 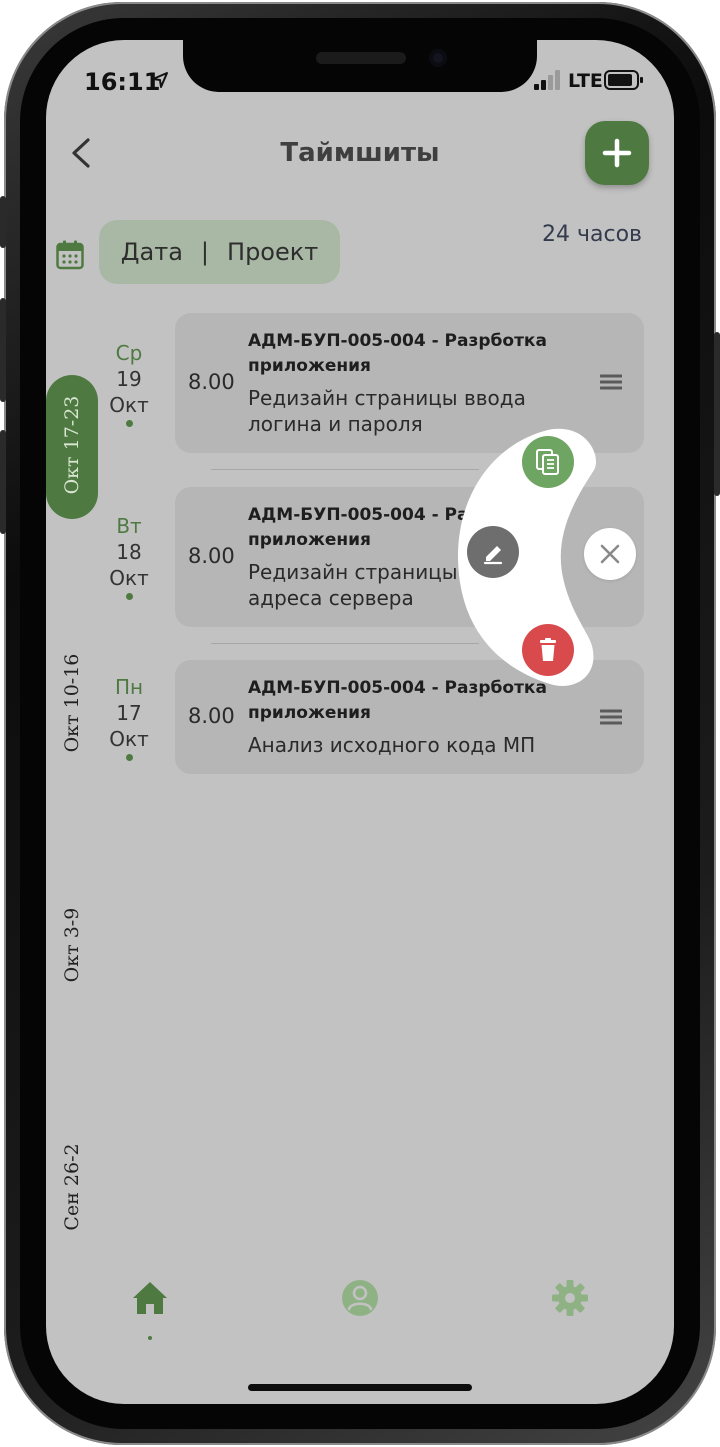 What do you see at coordinates (72, 703) in the screenshot?
I see `week-item: Окт 10-16` at bounding box center [72, 703].